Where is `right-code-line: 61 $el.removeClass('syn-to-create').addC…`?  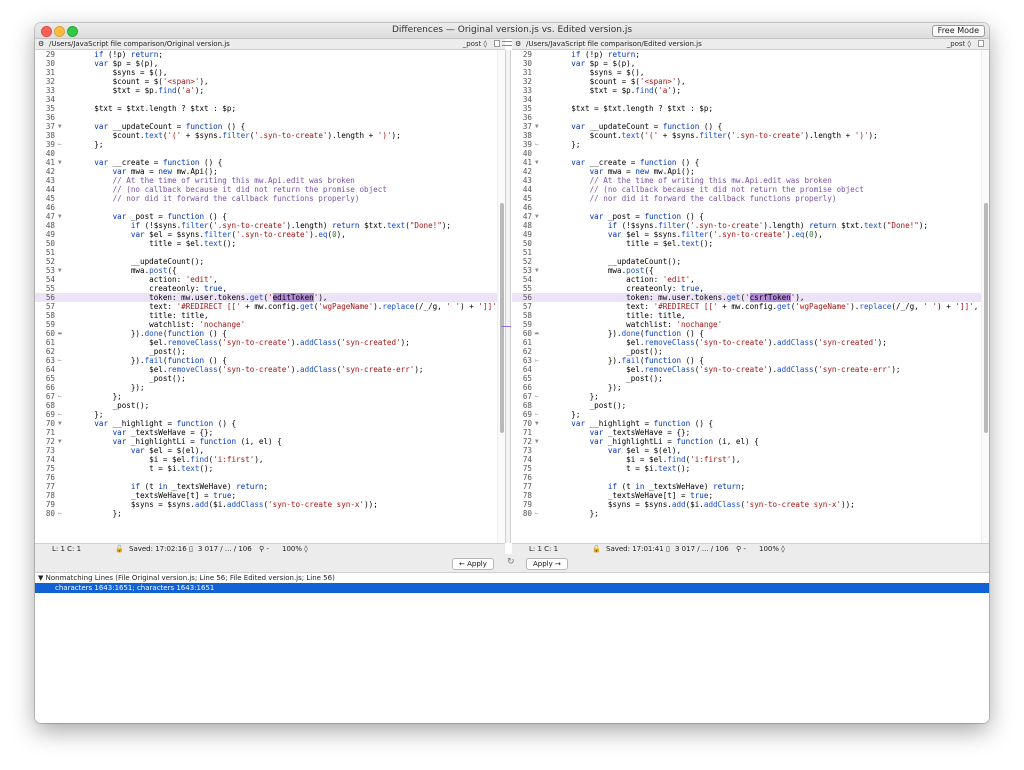
right-code-line: 61 $el.removeClass('syn-to-create').addC… is located at coordinates (750, 342).